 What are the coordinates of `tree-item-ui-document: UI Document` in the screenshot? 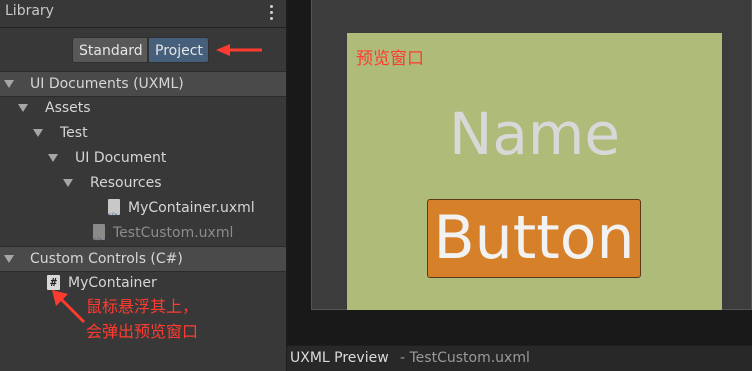 It's located at (143, 158).